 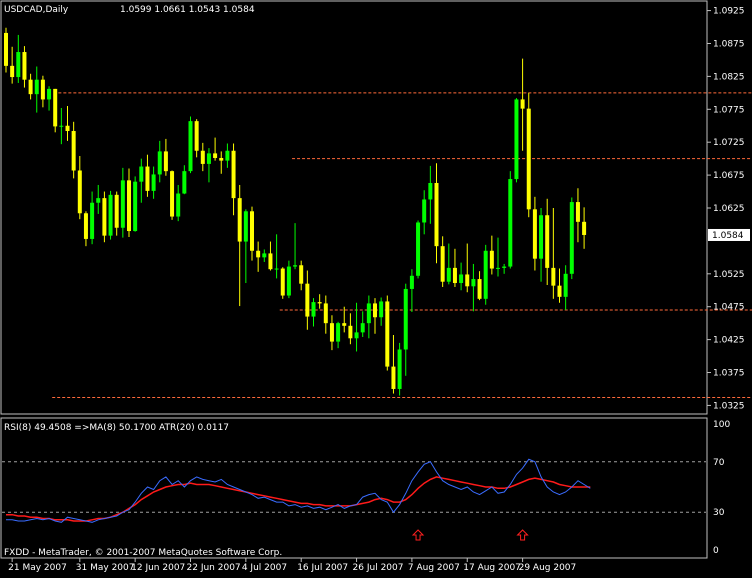 I want to click on date-tick-label: 21 May 2007, so click(x=37, y=568).